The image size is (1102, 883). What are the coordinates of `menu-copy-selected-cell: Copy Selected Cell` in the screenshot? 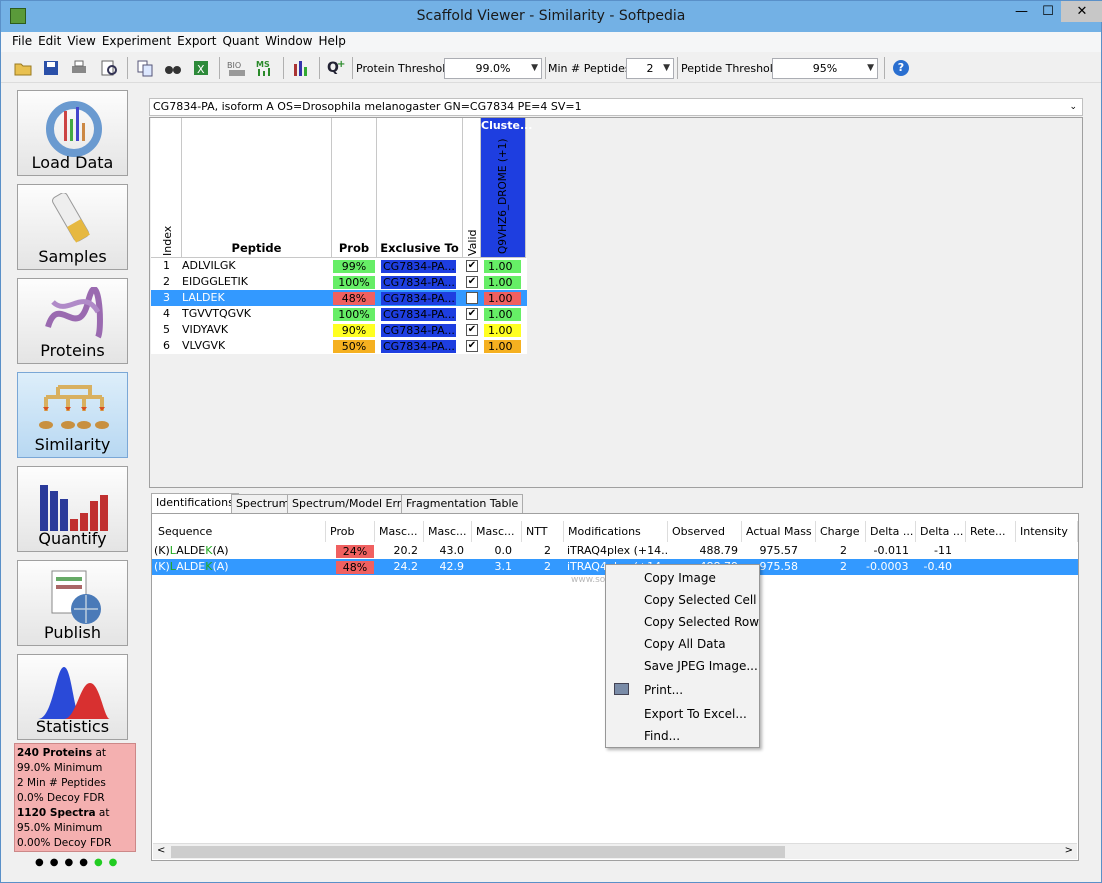 It's located at (700, 600).